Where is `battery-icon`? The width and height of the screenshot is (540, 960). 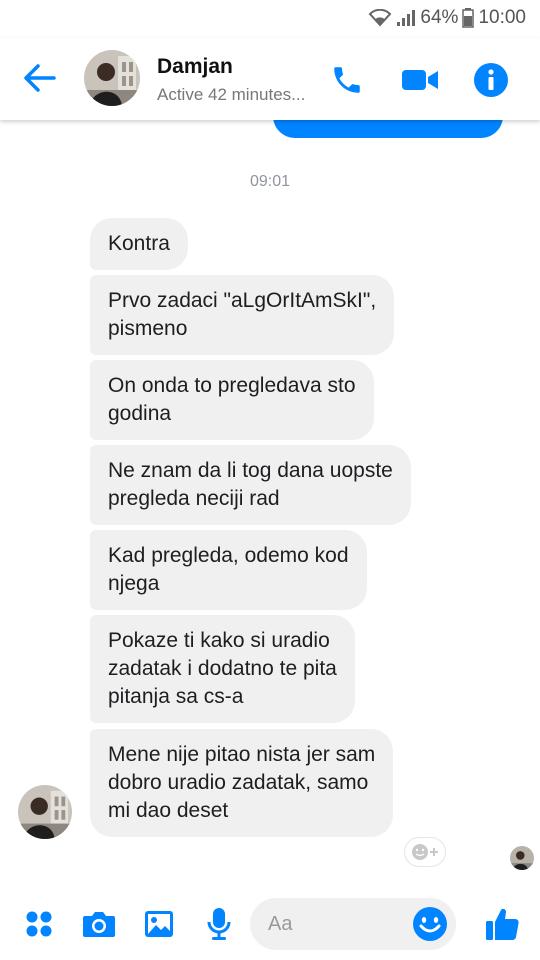 battery-icon is located at coordinates (468, 18).